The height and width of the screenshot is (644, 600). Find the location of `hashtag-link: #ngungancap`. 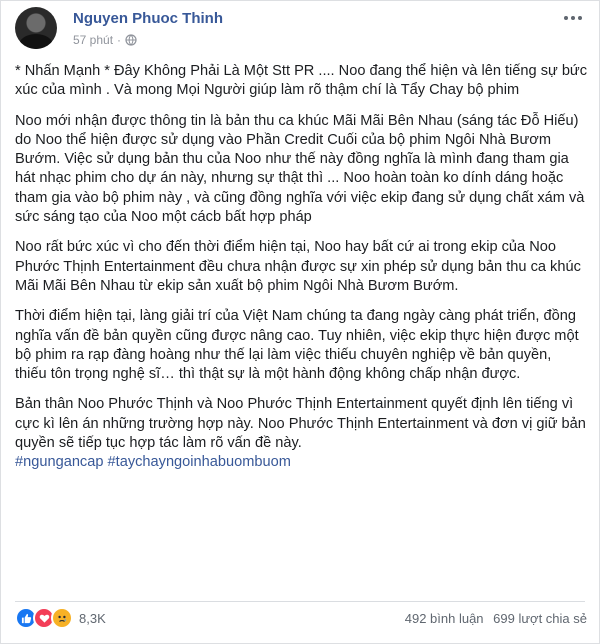

hashtag-link: #ngungancap is located at coordinates (59, 462).